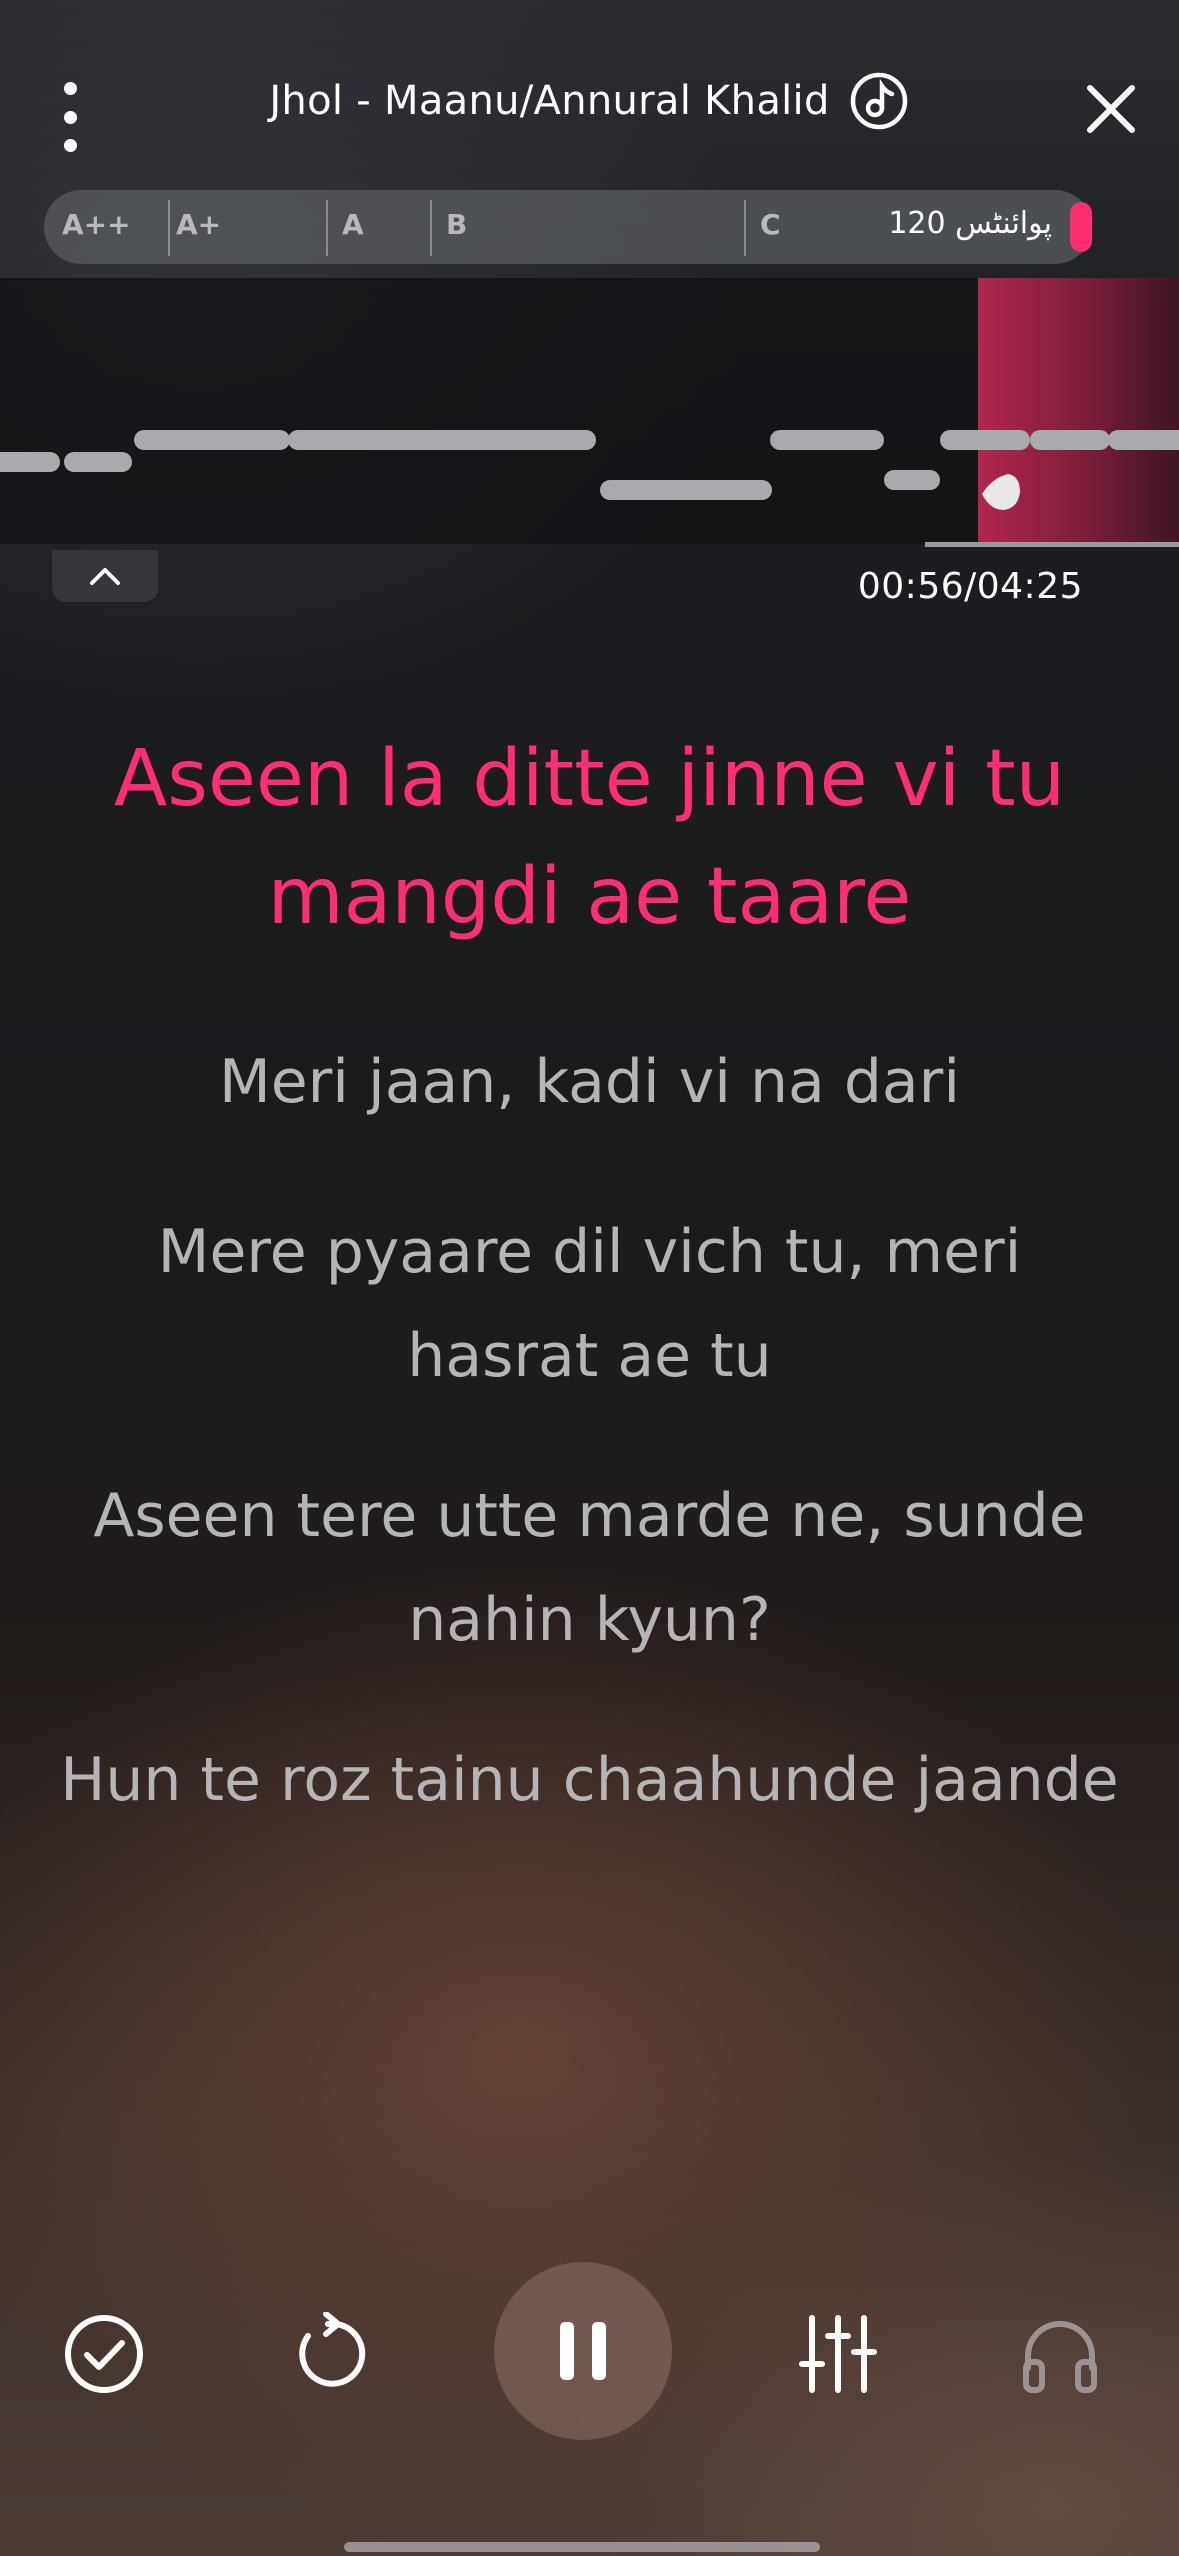  Describe the element at coordinates (970, 223) in the screenshot. I see `points-label: 120 پوائنٹس` at that location.